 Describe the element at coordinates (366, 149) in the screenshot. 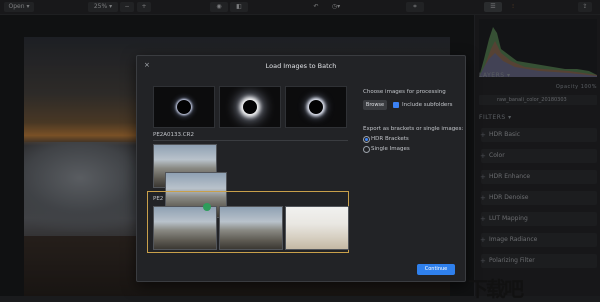

I see `single-images-radio` at that location.